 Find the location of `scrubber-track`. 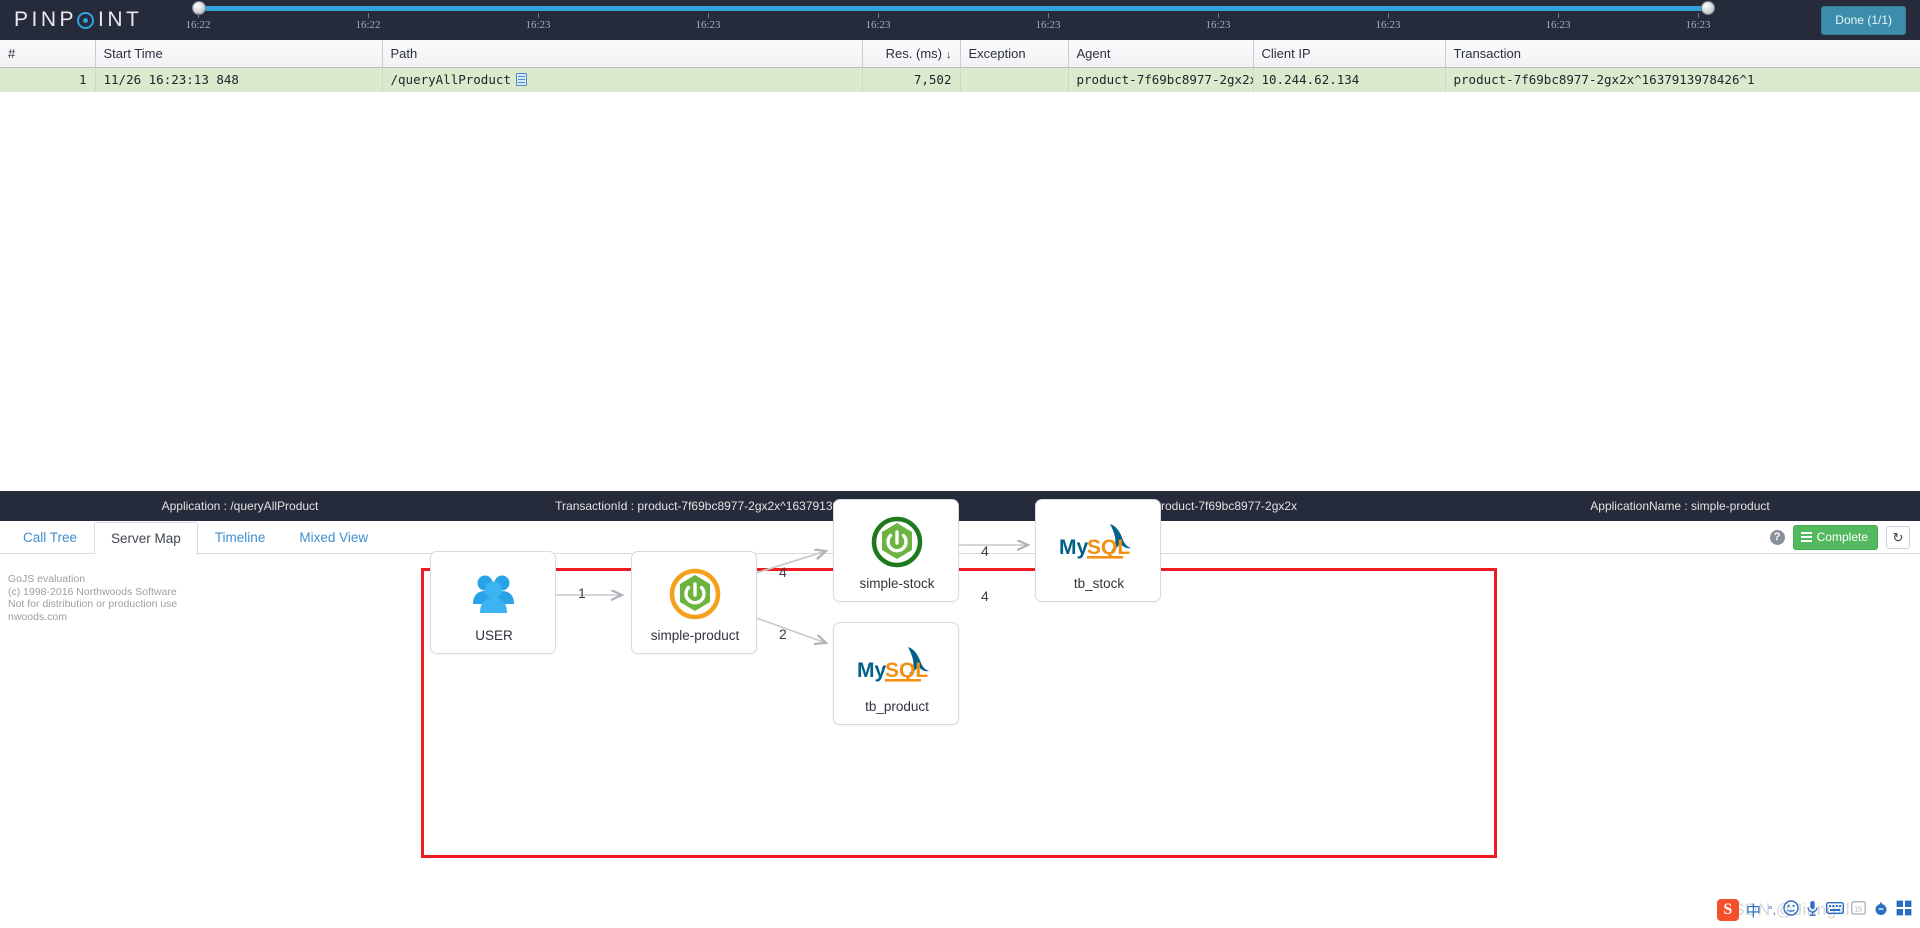

scrubber-track is located at coordinates (953, 8).